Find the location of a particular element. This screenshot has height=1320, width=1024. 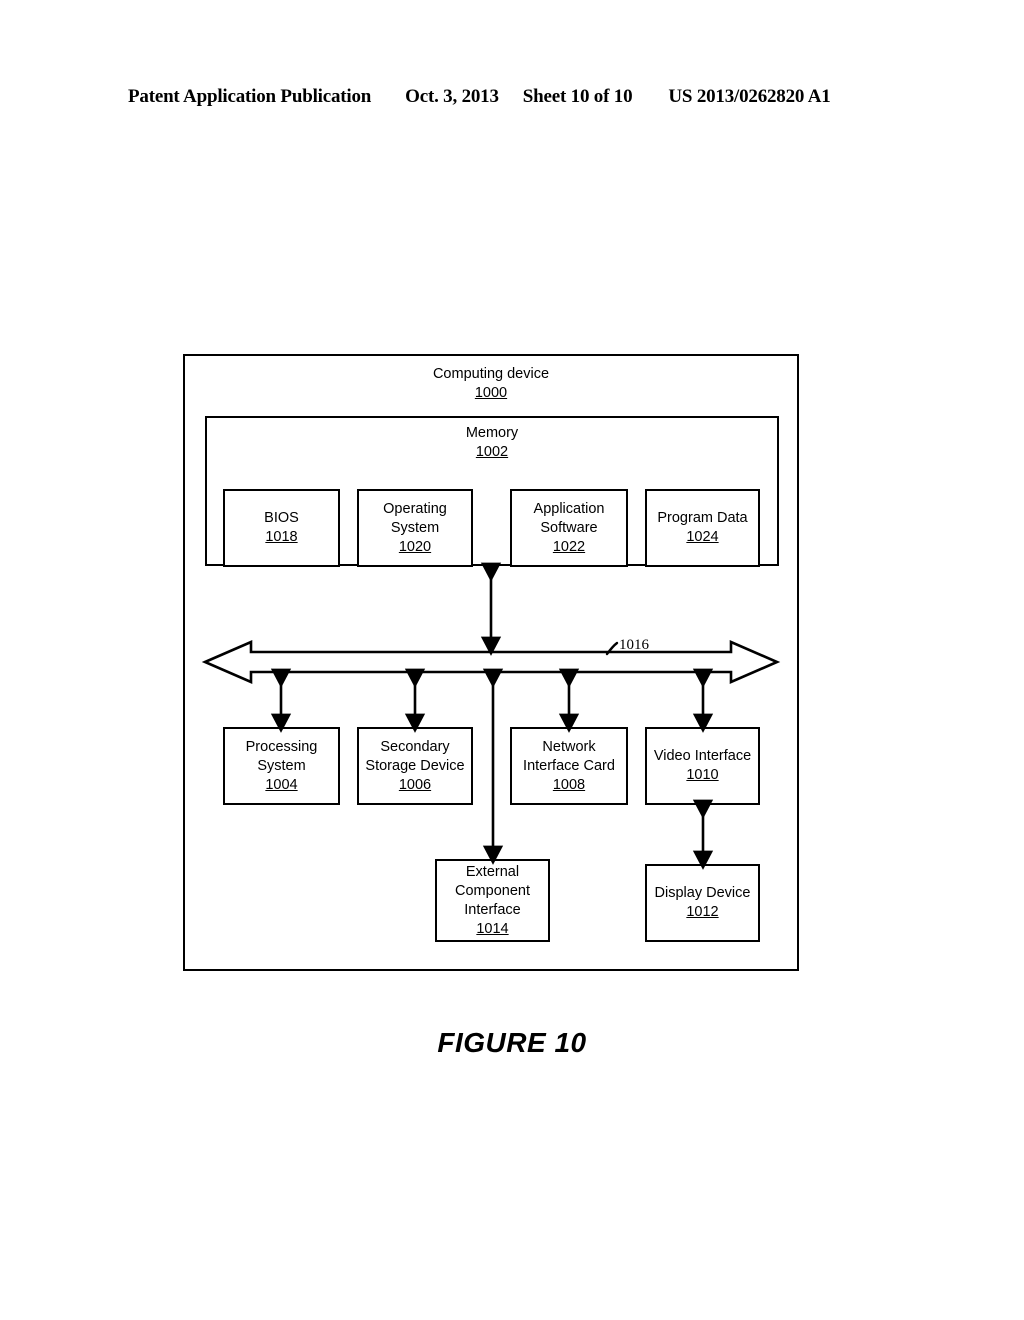

secondary-storage-ref: 1006 is located at coordinates (415, 784).